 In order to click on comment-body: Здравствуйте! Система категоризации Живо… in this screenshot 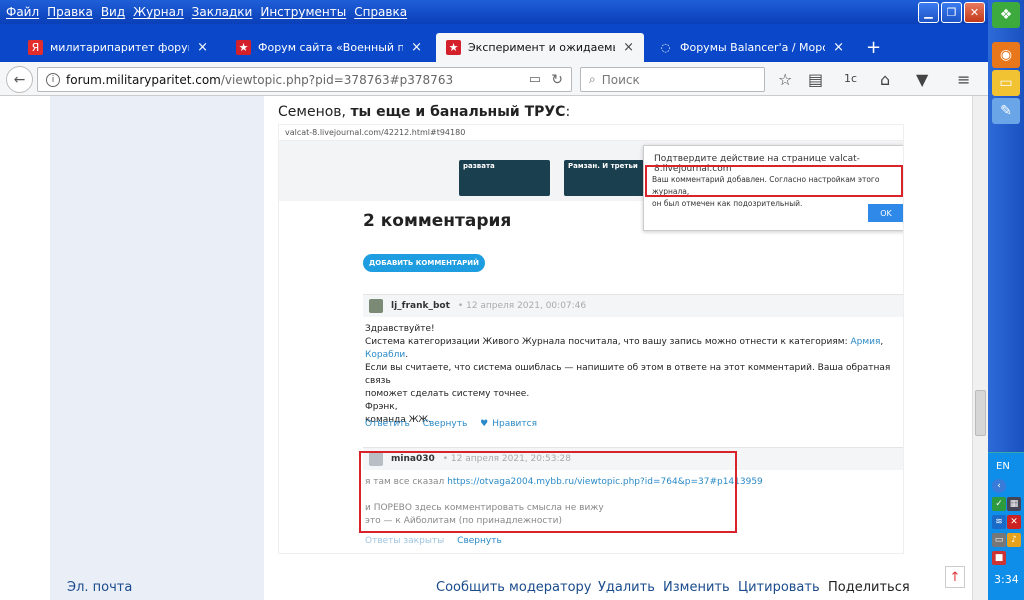, I will do `click(628, 374)`.